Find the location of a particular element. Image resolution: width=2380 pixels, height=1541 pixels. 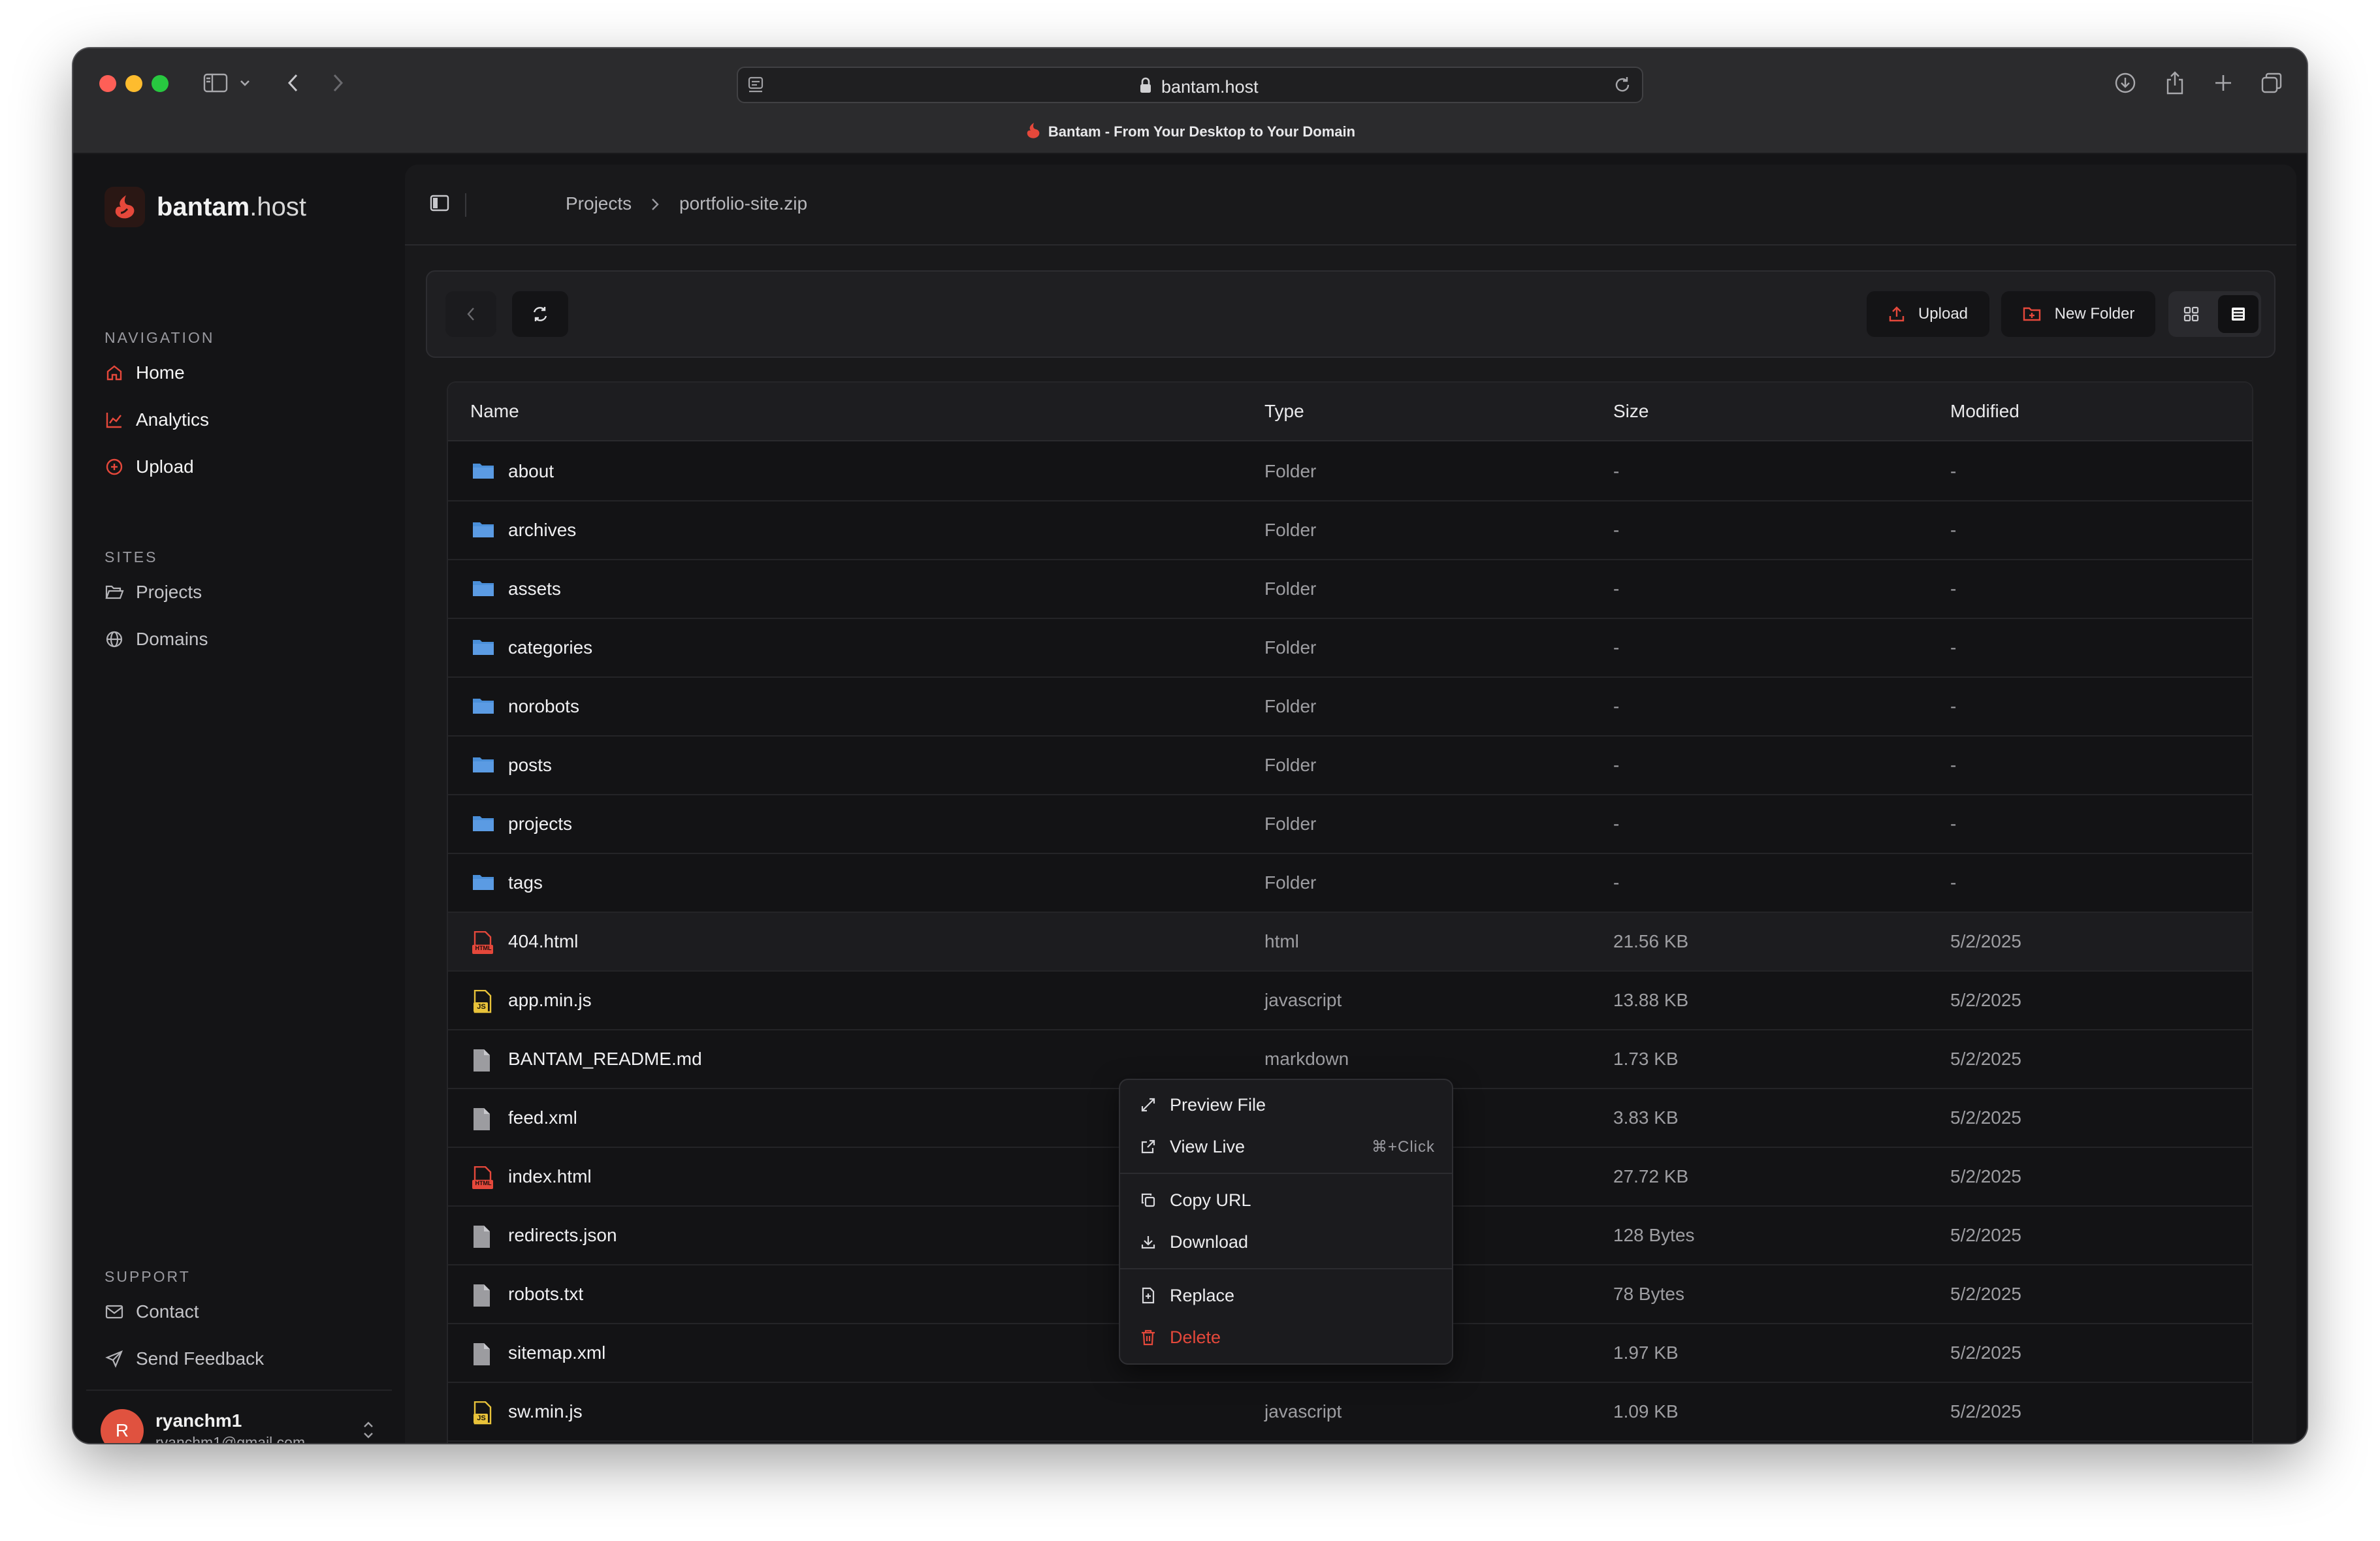

grid-view-button is located at coordinates (2191, 314).